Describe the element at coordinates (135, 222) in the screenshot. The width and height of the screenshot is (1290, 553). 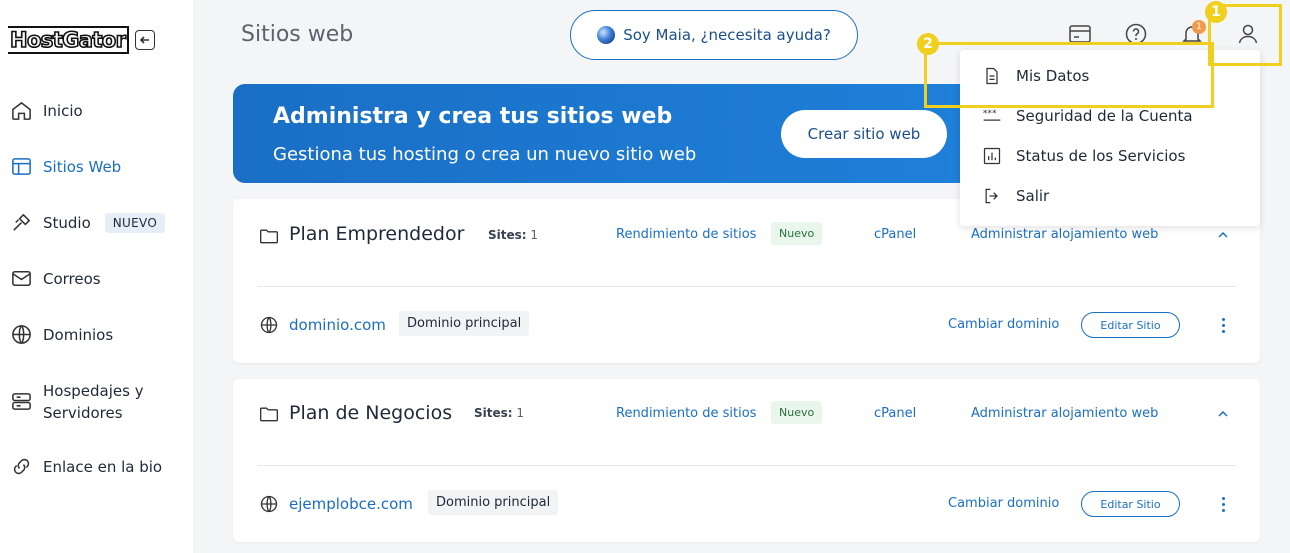
I see `new-badge: NUEVO` at that location.